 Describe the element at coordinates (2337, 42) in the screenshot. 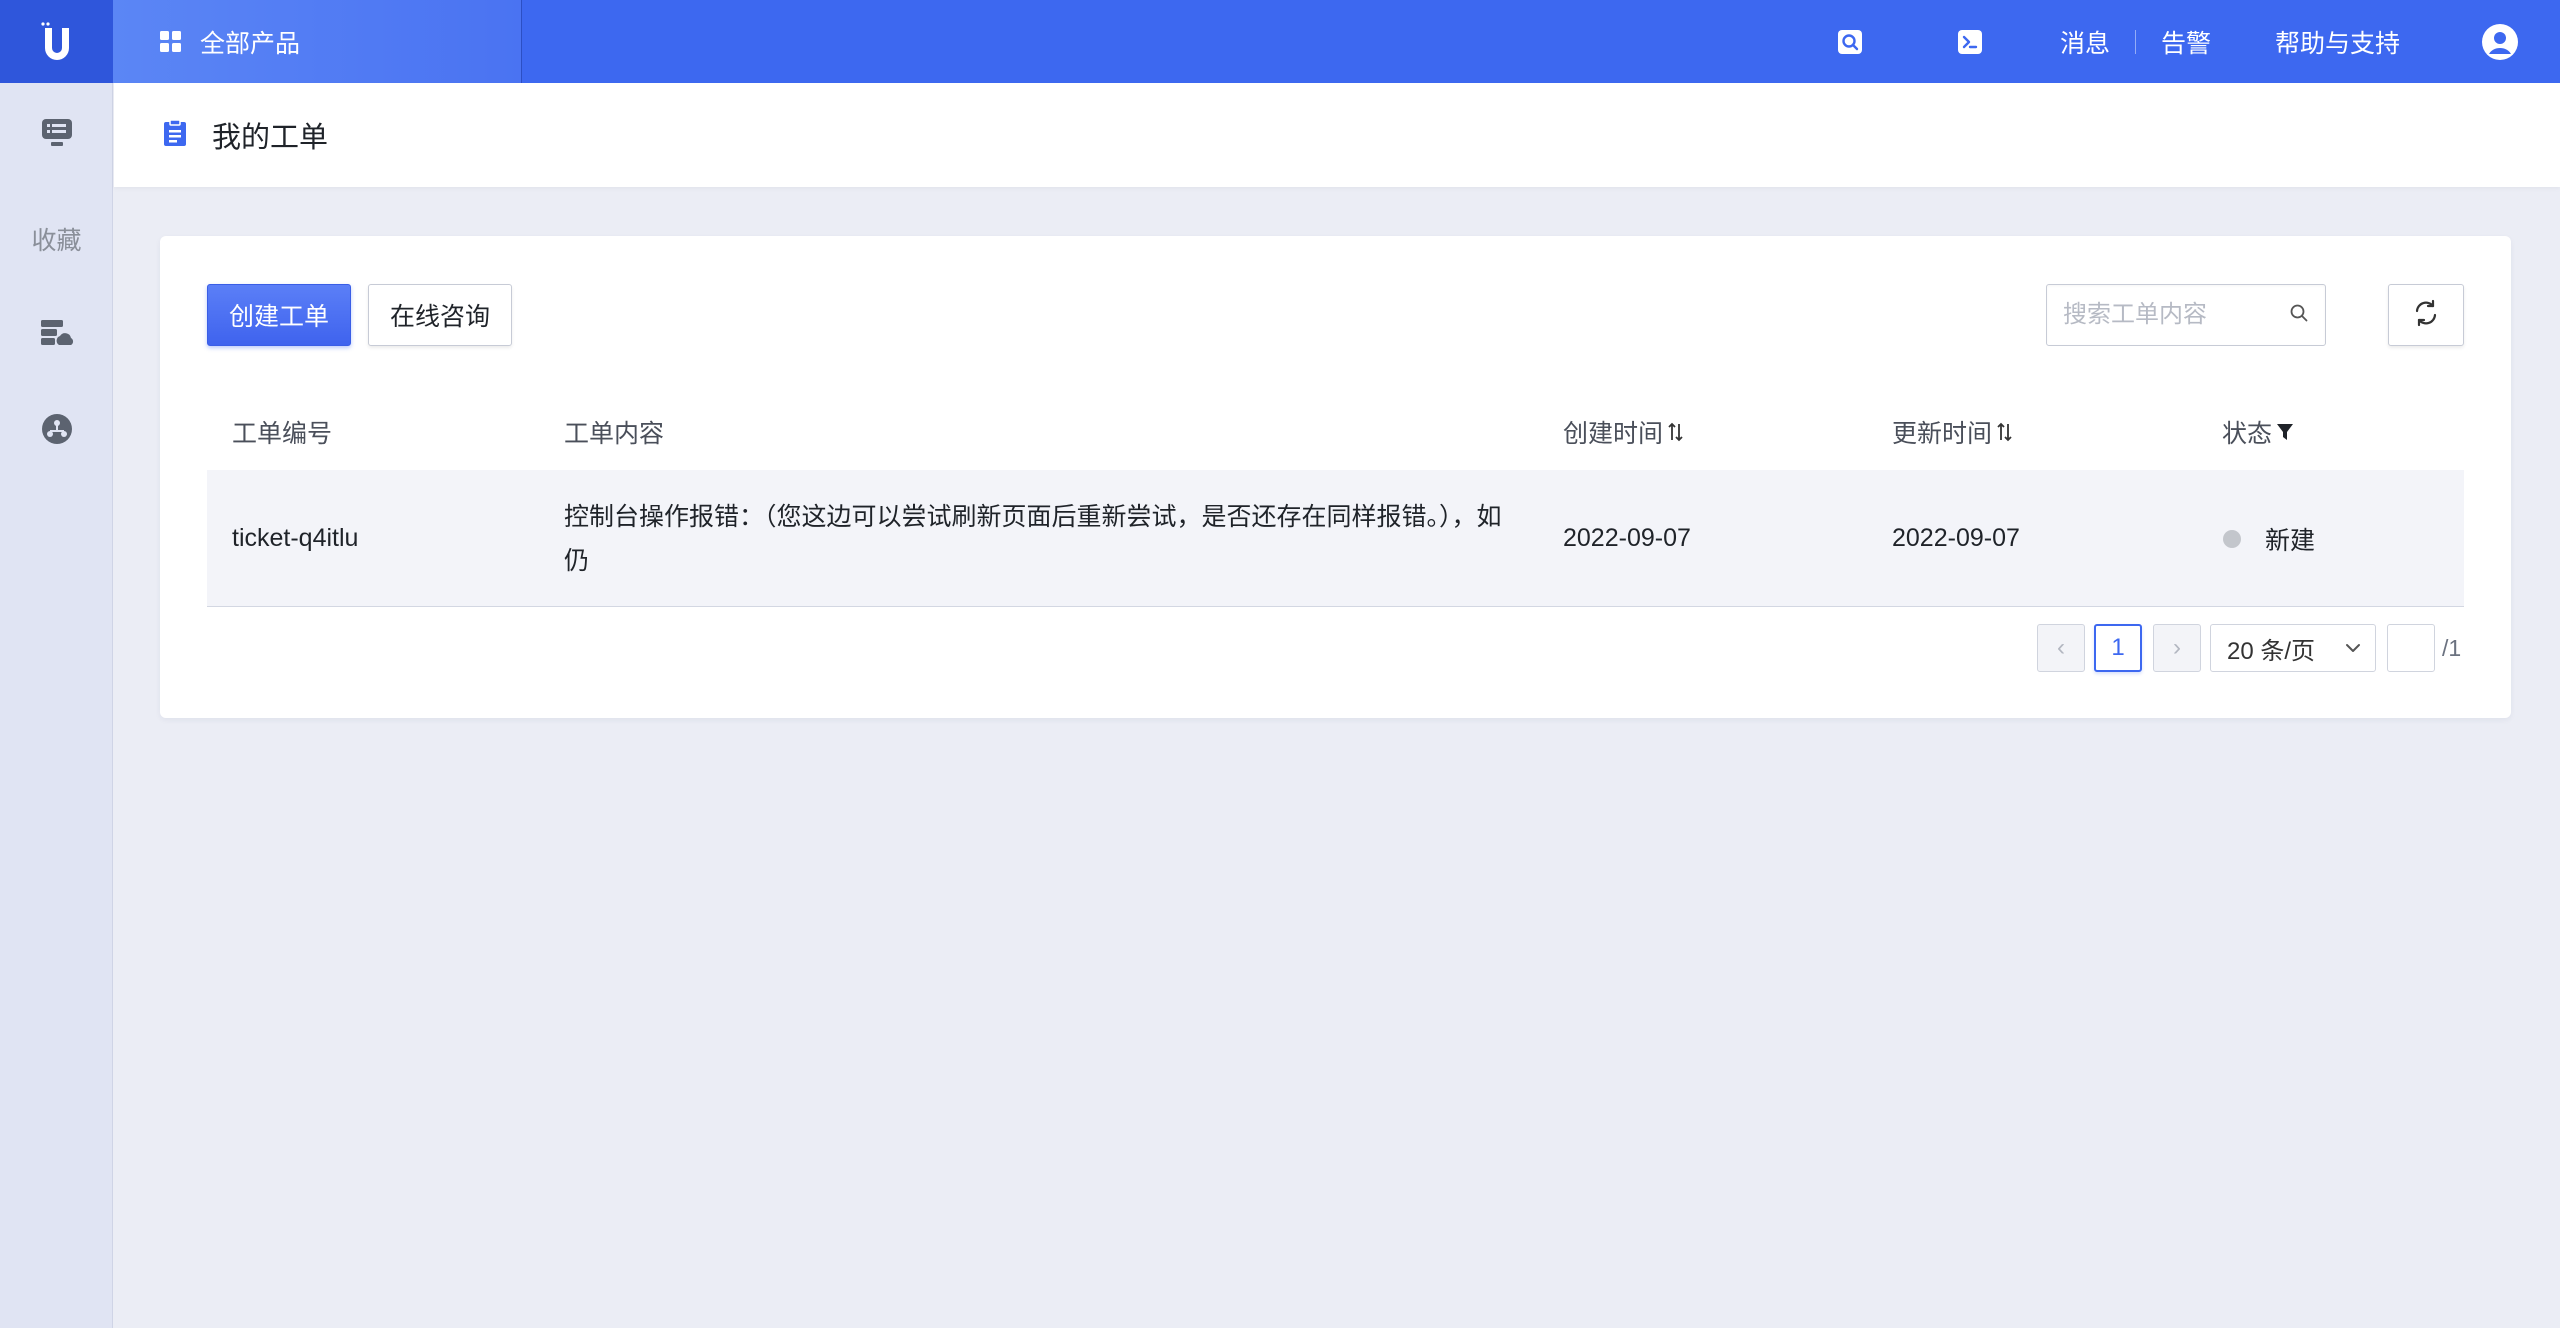

I see `help-support-link: 帮助与支持` at that location.